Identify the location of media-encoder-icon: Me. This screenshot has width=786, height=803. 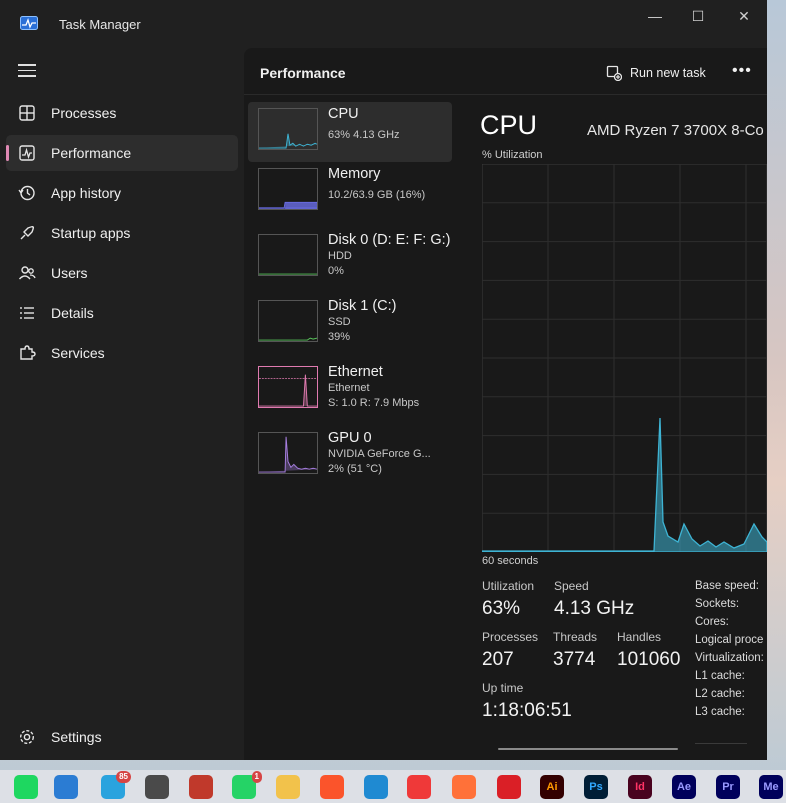
(771, 787).